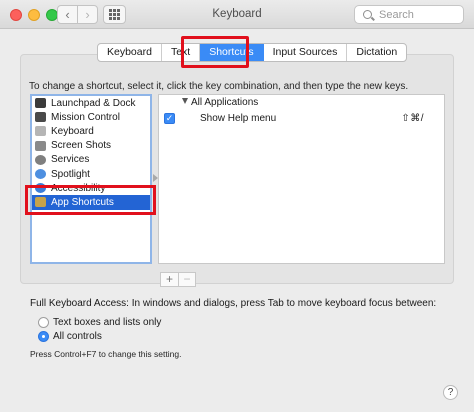 Image resolution: width=474 pixels, height=412 pixels. Describe the element at coordinates (43, 322) in the screenshot. I see `radio-button` at that location.